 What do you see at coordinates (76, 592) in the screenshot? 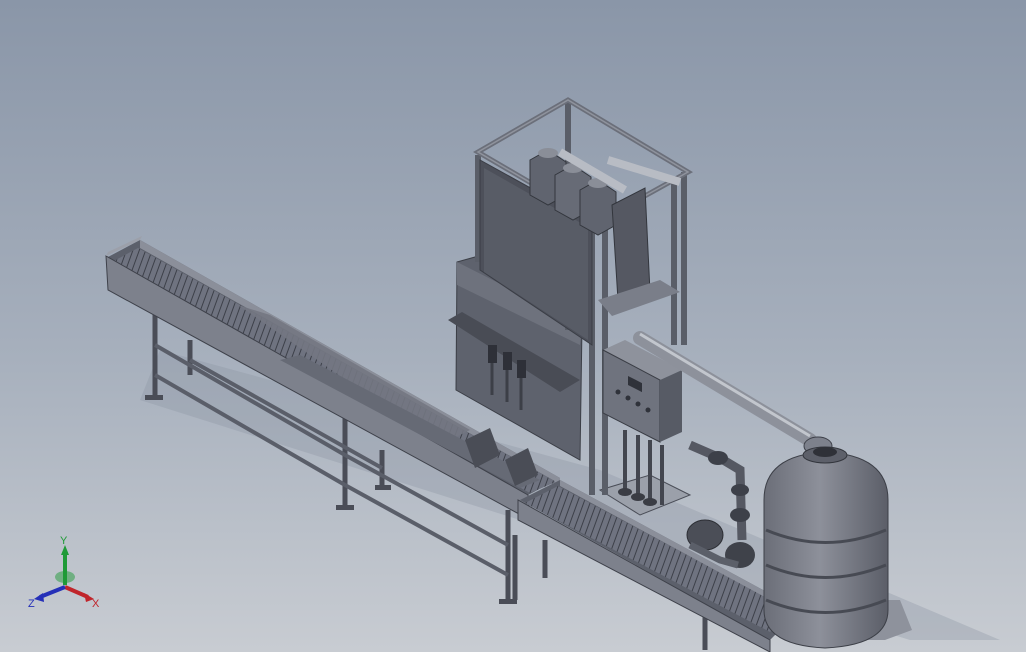
I see `x-axis-icon` at bounding box center [76, 592].